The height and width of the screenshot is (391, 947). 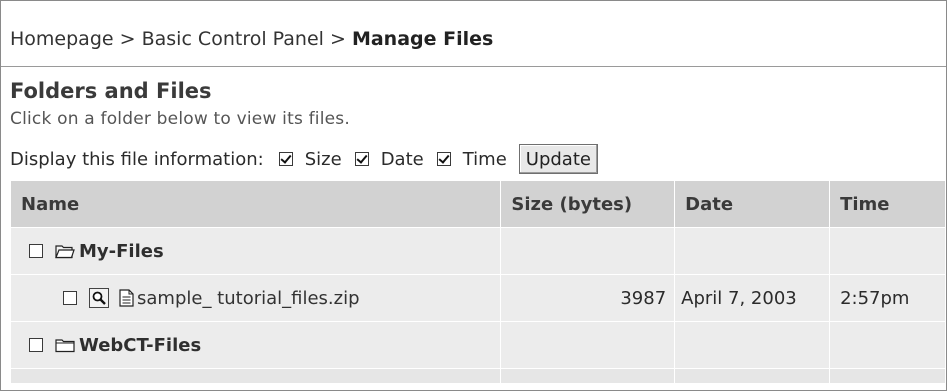 I want to click on divider, so click(x=473, y=66).